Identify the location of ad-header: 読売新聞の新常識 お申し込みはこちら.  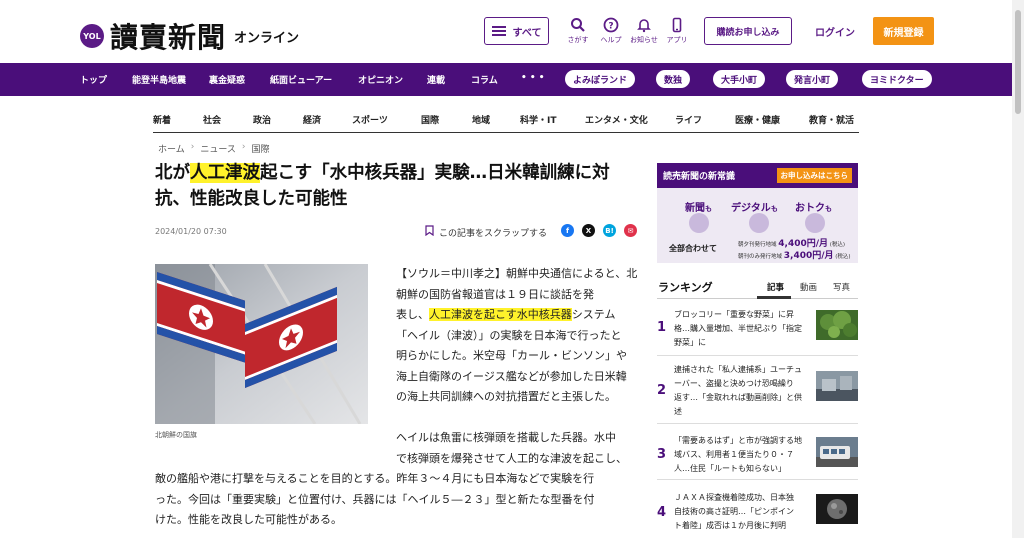
(757, 175).